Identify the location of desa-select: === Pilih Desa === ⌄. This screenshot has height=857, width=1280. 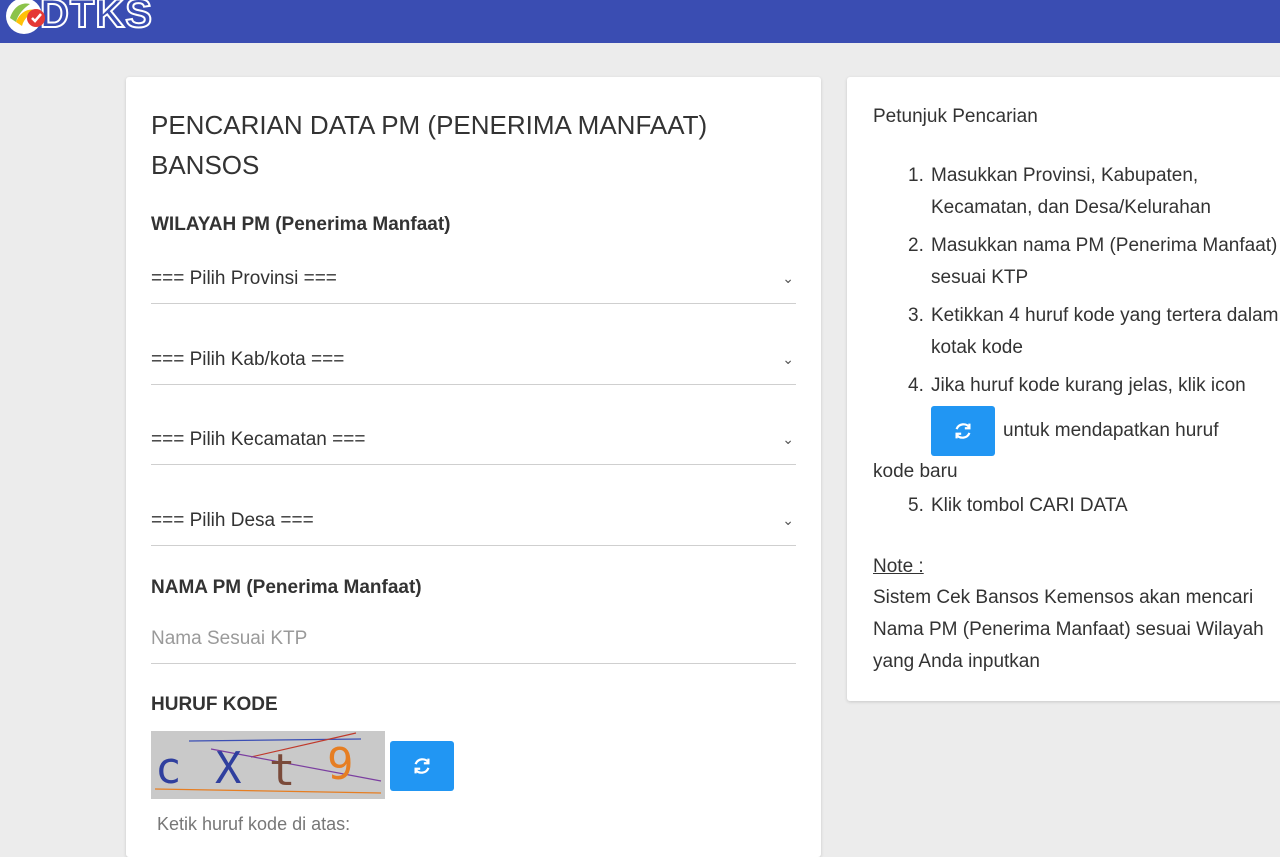
(473, 521).